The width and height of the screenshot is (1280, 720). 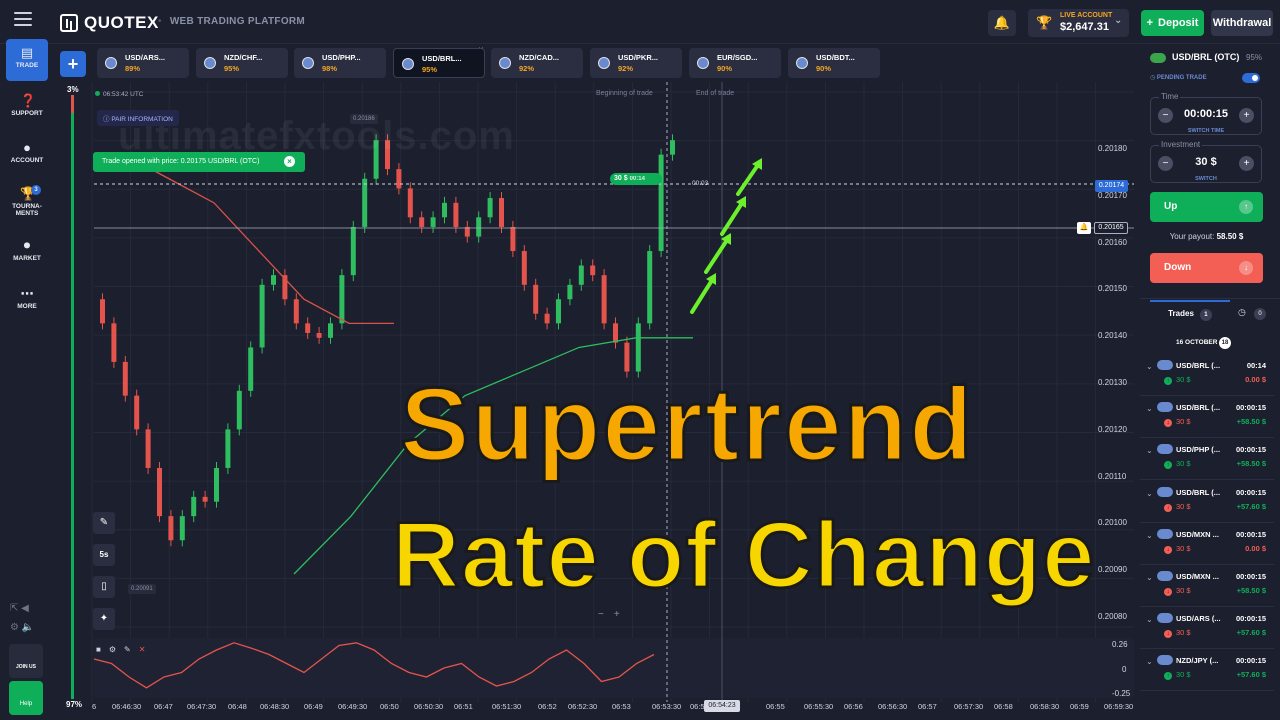 What do you see at coordinates (109, 23) in the screenshot?
I see `logo: QUOTEX` at bounding box center [109, 23].